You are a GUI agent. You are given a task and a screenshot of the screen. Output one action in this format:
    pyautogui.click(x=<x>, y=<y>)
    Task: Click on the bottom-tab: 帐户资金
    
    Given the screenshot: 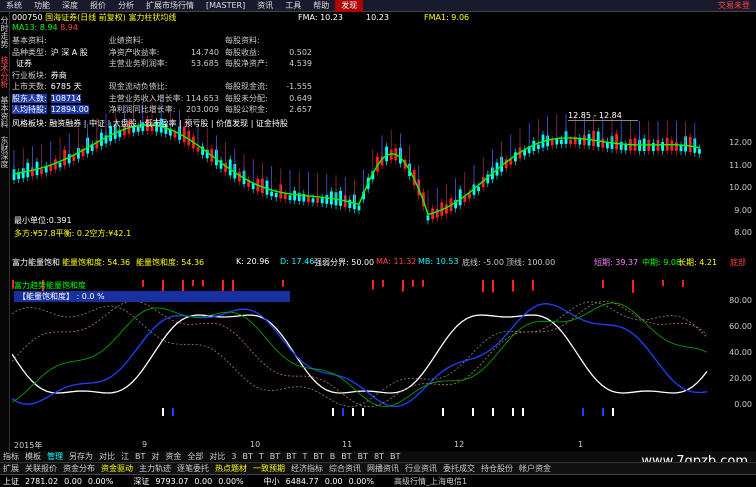 What is the action you would take?
    pyautogui.click(x=535, y=468)
    